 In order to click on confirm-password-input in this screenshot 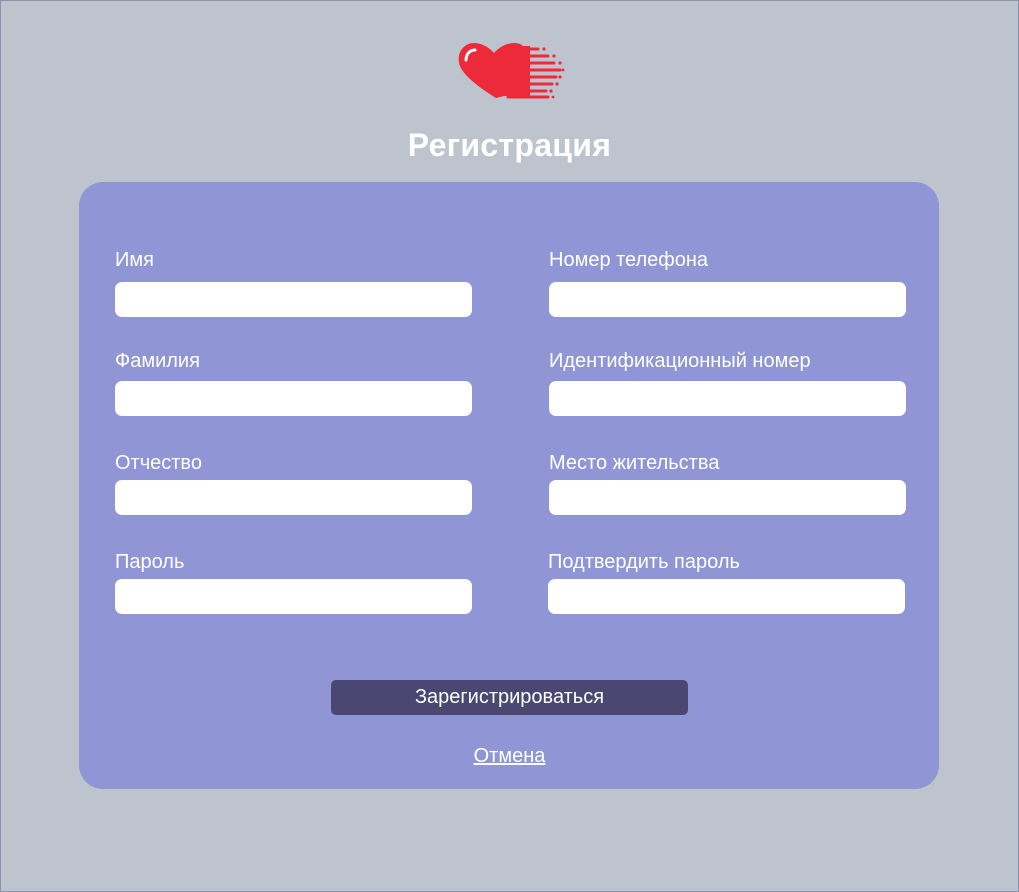, I will do `click(726, 596)`.